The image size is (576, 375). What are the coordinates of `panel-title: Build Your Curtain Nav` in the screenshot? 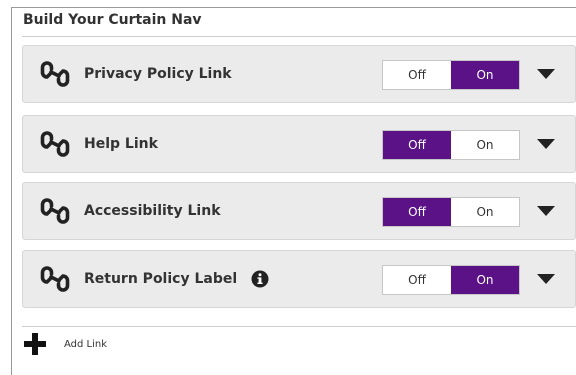 It's located at (112, 20).